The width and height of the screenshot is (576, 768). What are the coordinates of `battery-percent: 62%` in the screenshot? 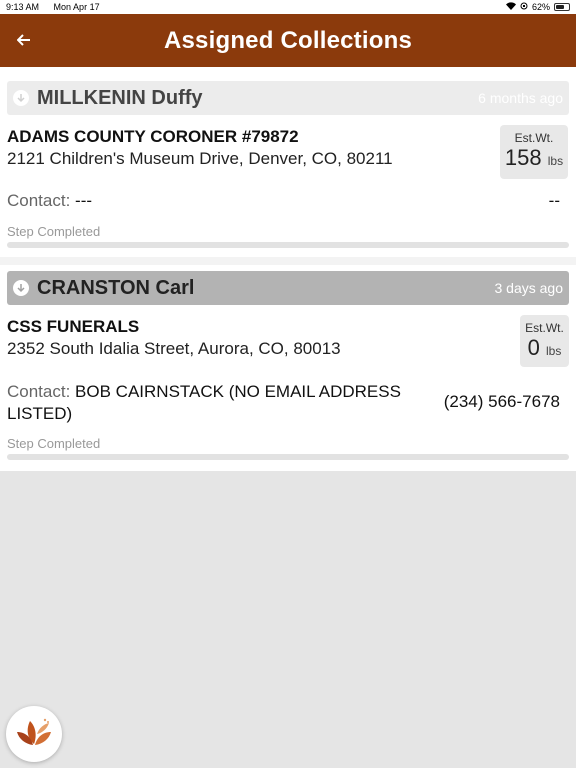 It's located at (540, 7).